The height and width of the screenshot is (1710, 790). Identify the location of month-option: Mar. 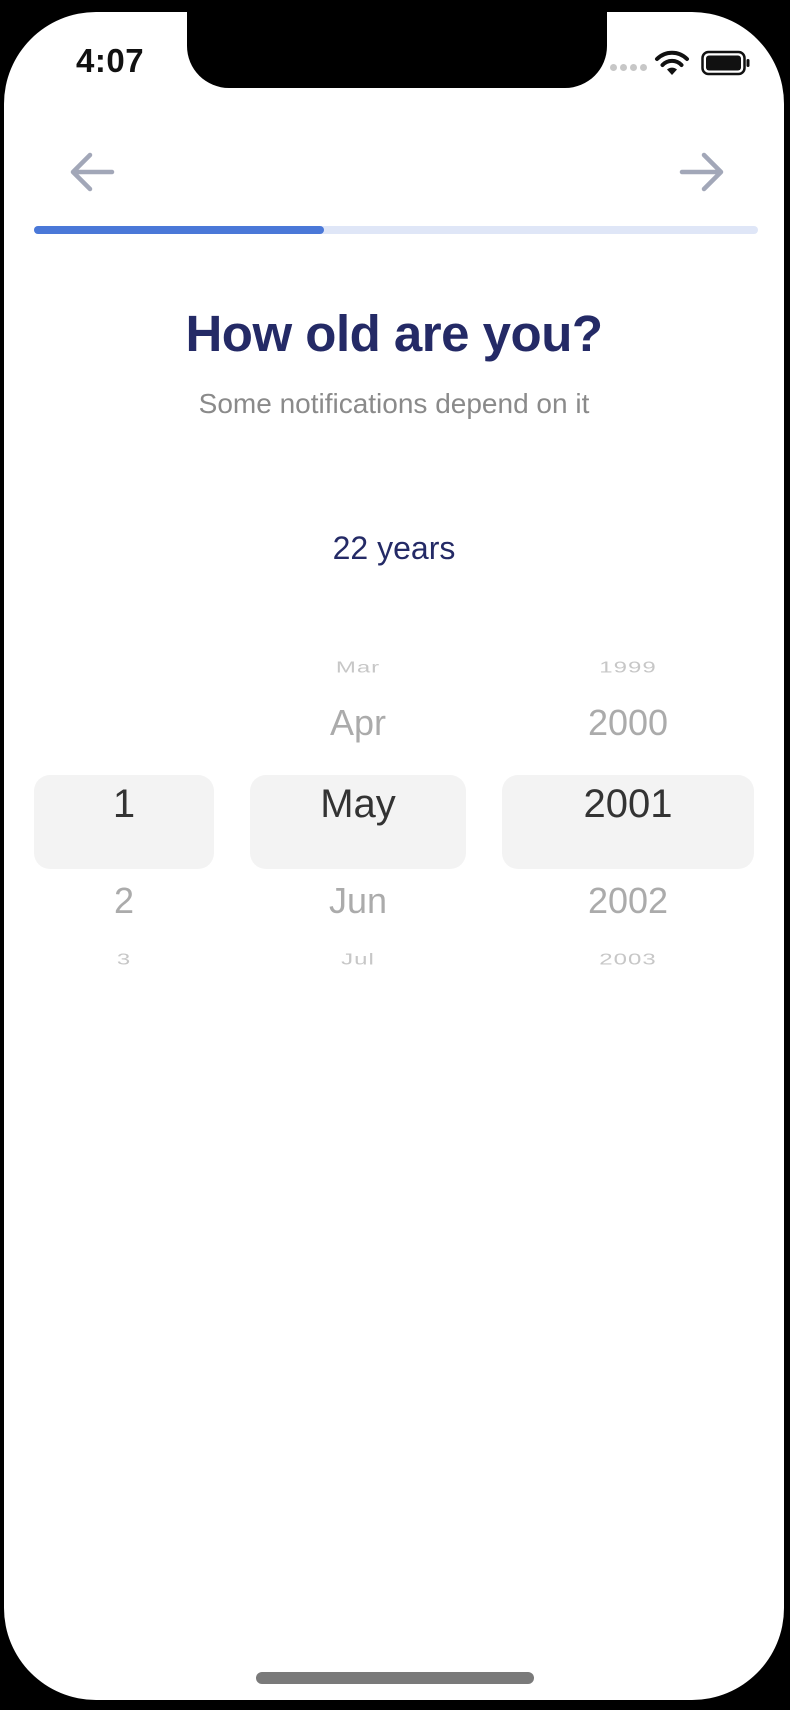
(358, 668).